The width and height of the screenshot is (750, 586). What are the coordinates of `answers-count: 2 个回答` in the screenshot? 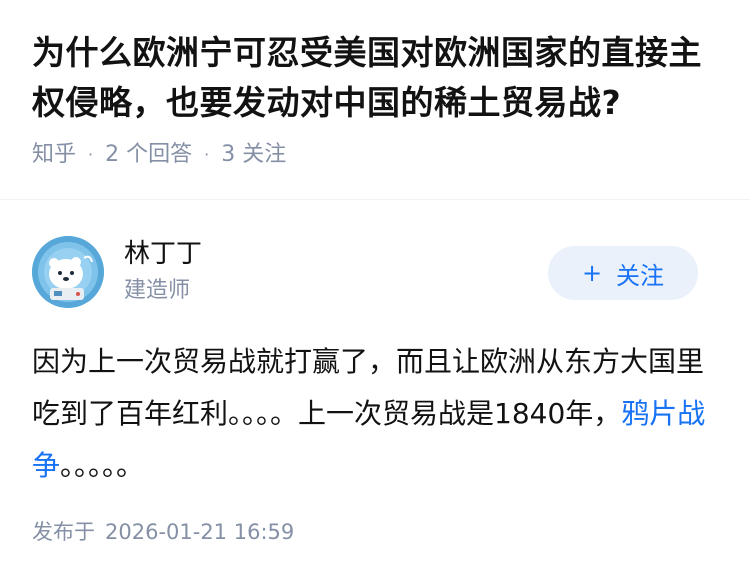 It's located at (148, 155).